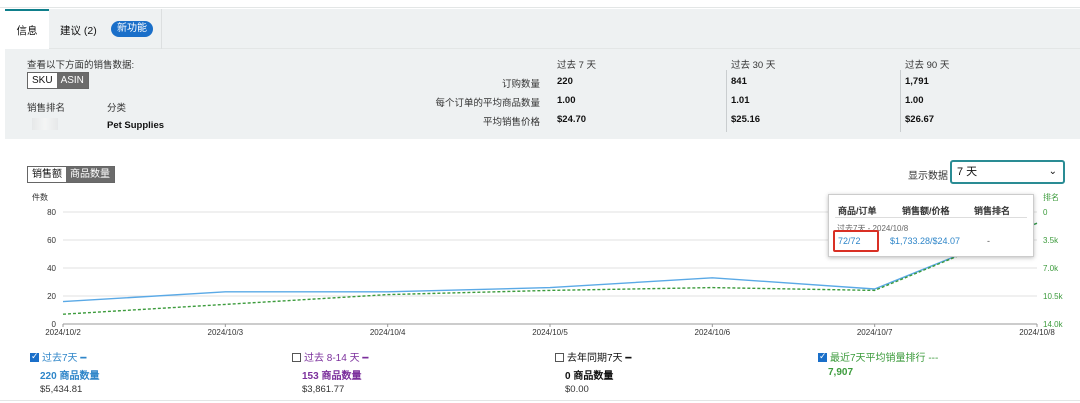  I want to click on tooltip-header-sales: 销售额/价格, so click(926, 211).